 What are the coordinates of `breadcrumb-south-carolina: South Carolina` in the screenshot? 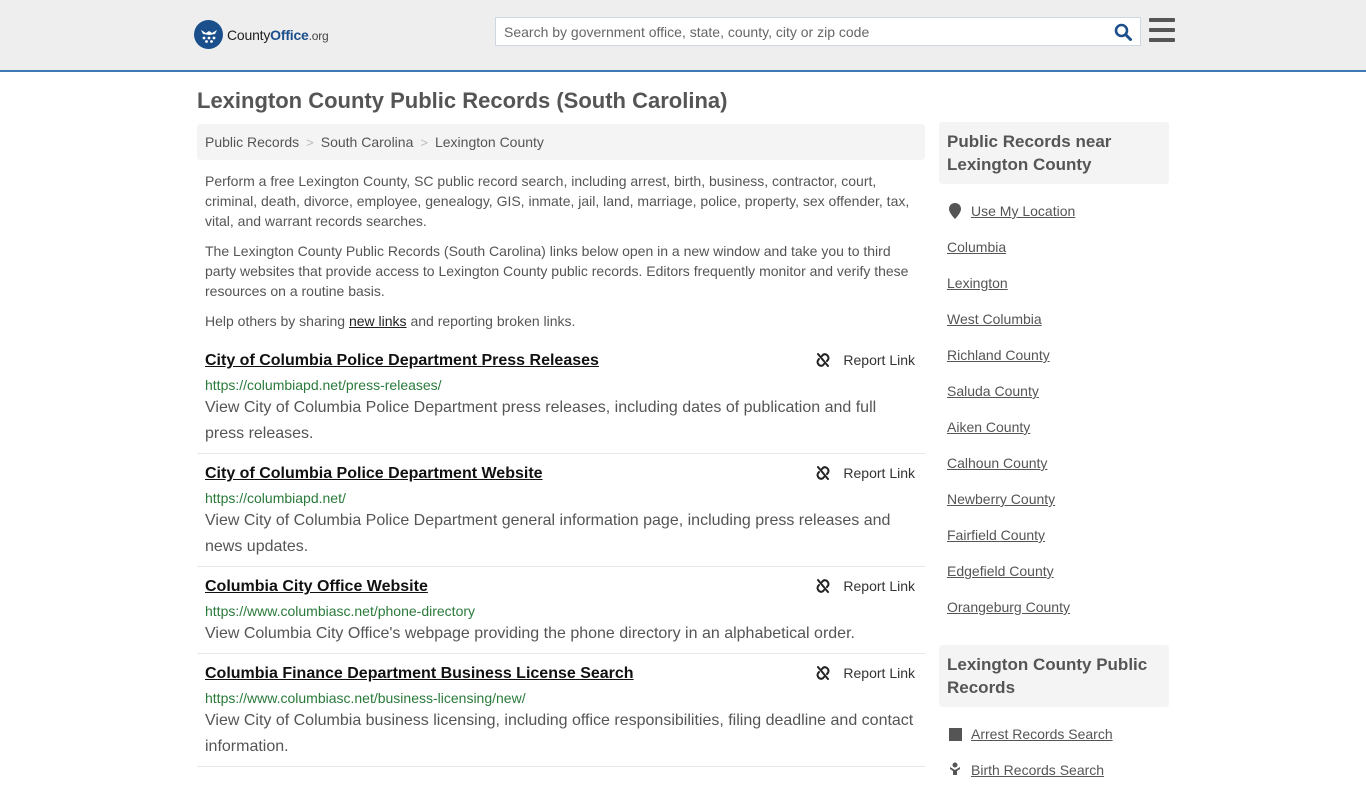 It's located at (367, 142).